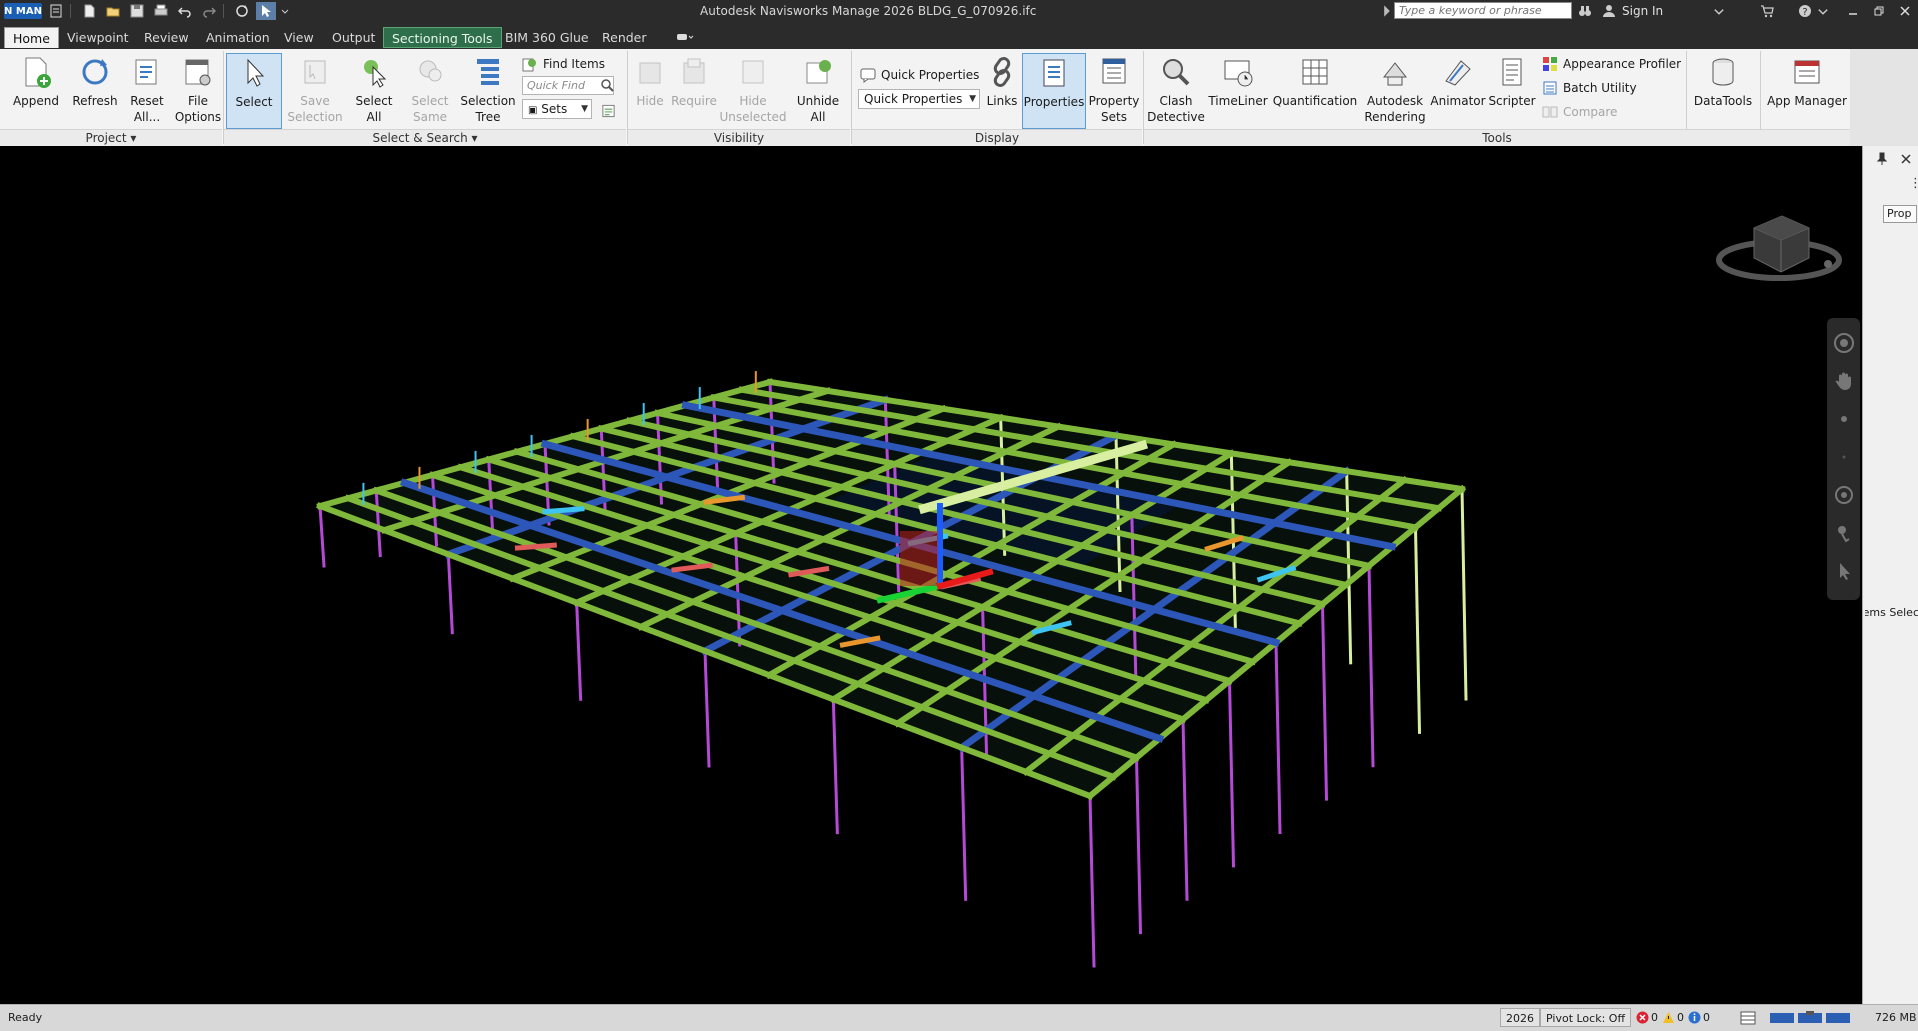 This screenshot has width=1918, height=1031. Describe the element at coordinates (185, 11) in the screenshot. I see `undo-icon` at that location.